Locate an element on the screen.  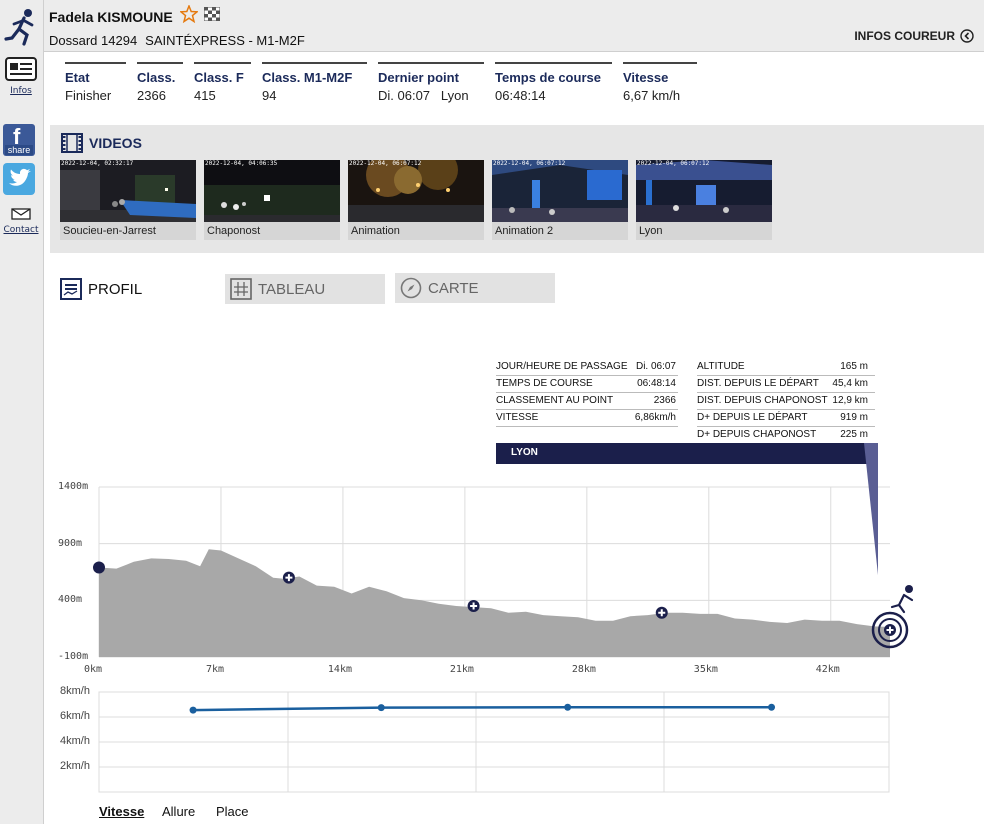
stat-vitesse: Vitesse 6,67 km/h is located at coordinates (660, 82).